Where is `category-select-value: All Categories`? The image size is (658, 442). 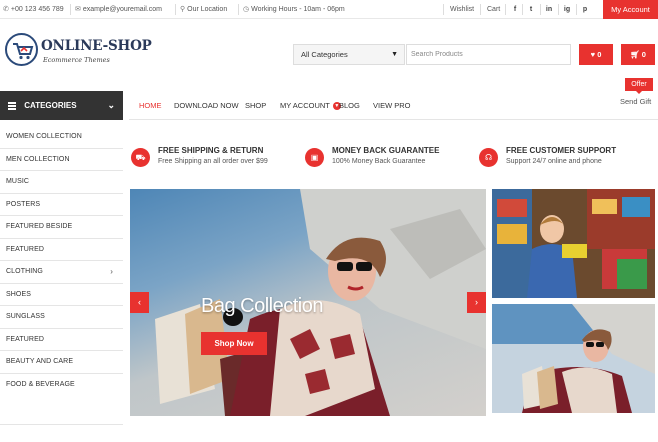 category-select-value: All Categories is located at coordinates (324, 54).